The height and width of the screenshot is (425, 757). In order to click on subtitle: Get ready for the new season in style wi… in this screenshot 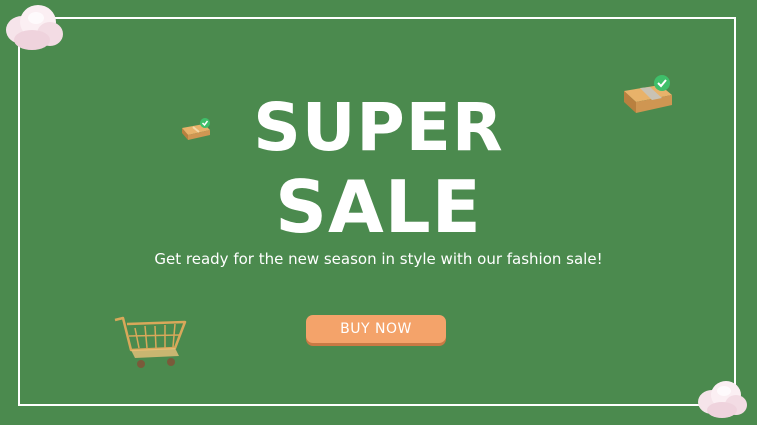, I will do `click(378, 259)`.